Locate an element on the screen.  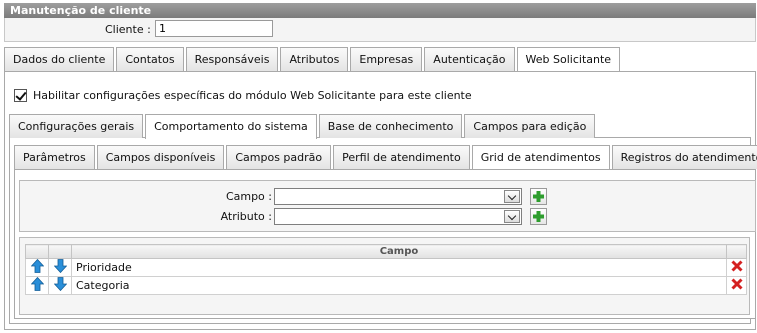
grid-cell-campo: Categoria is located at coordinates (399, 285).